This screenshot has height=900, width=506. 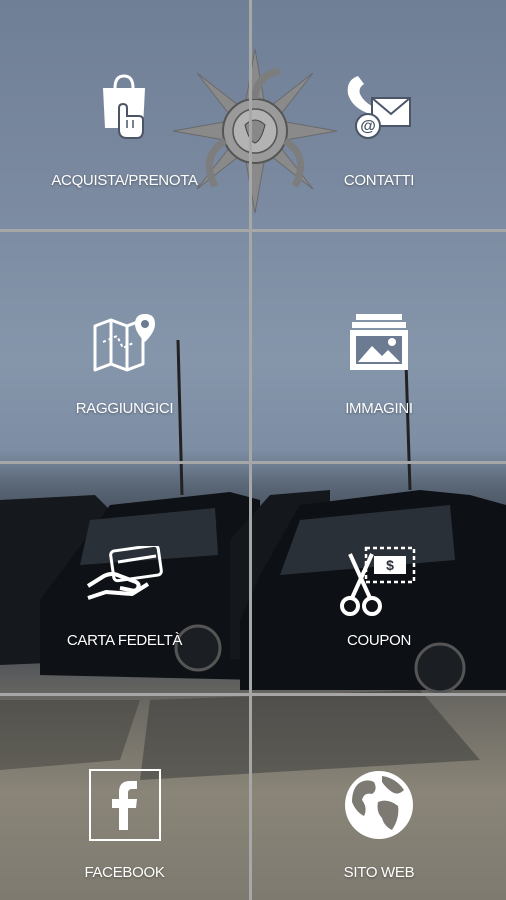 I want to click on tile-immagini: IMMAGINI, so click(x=379, y=348).